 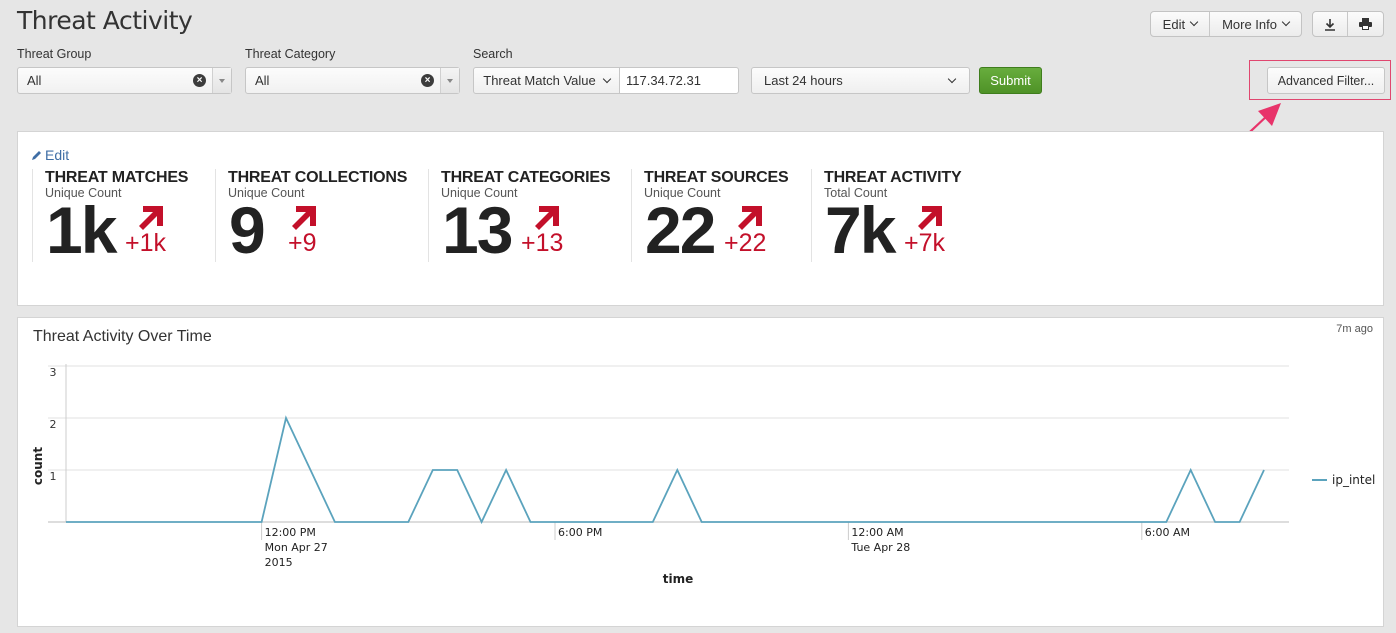 What do you see at coordinates (318, 177) in the screenshot?
I see `kpi-title: THREAT COLLECTIONS` at bounding box center [318, 177].